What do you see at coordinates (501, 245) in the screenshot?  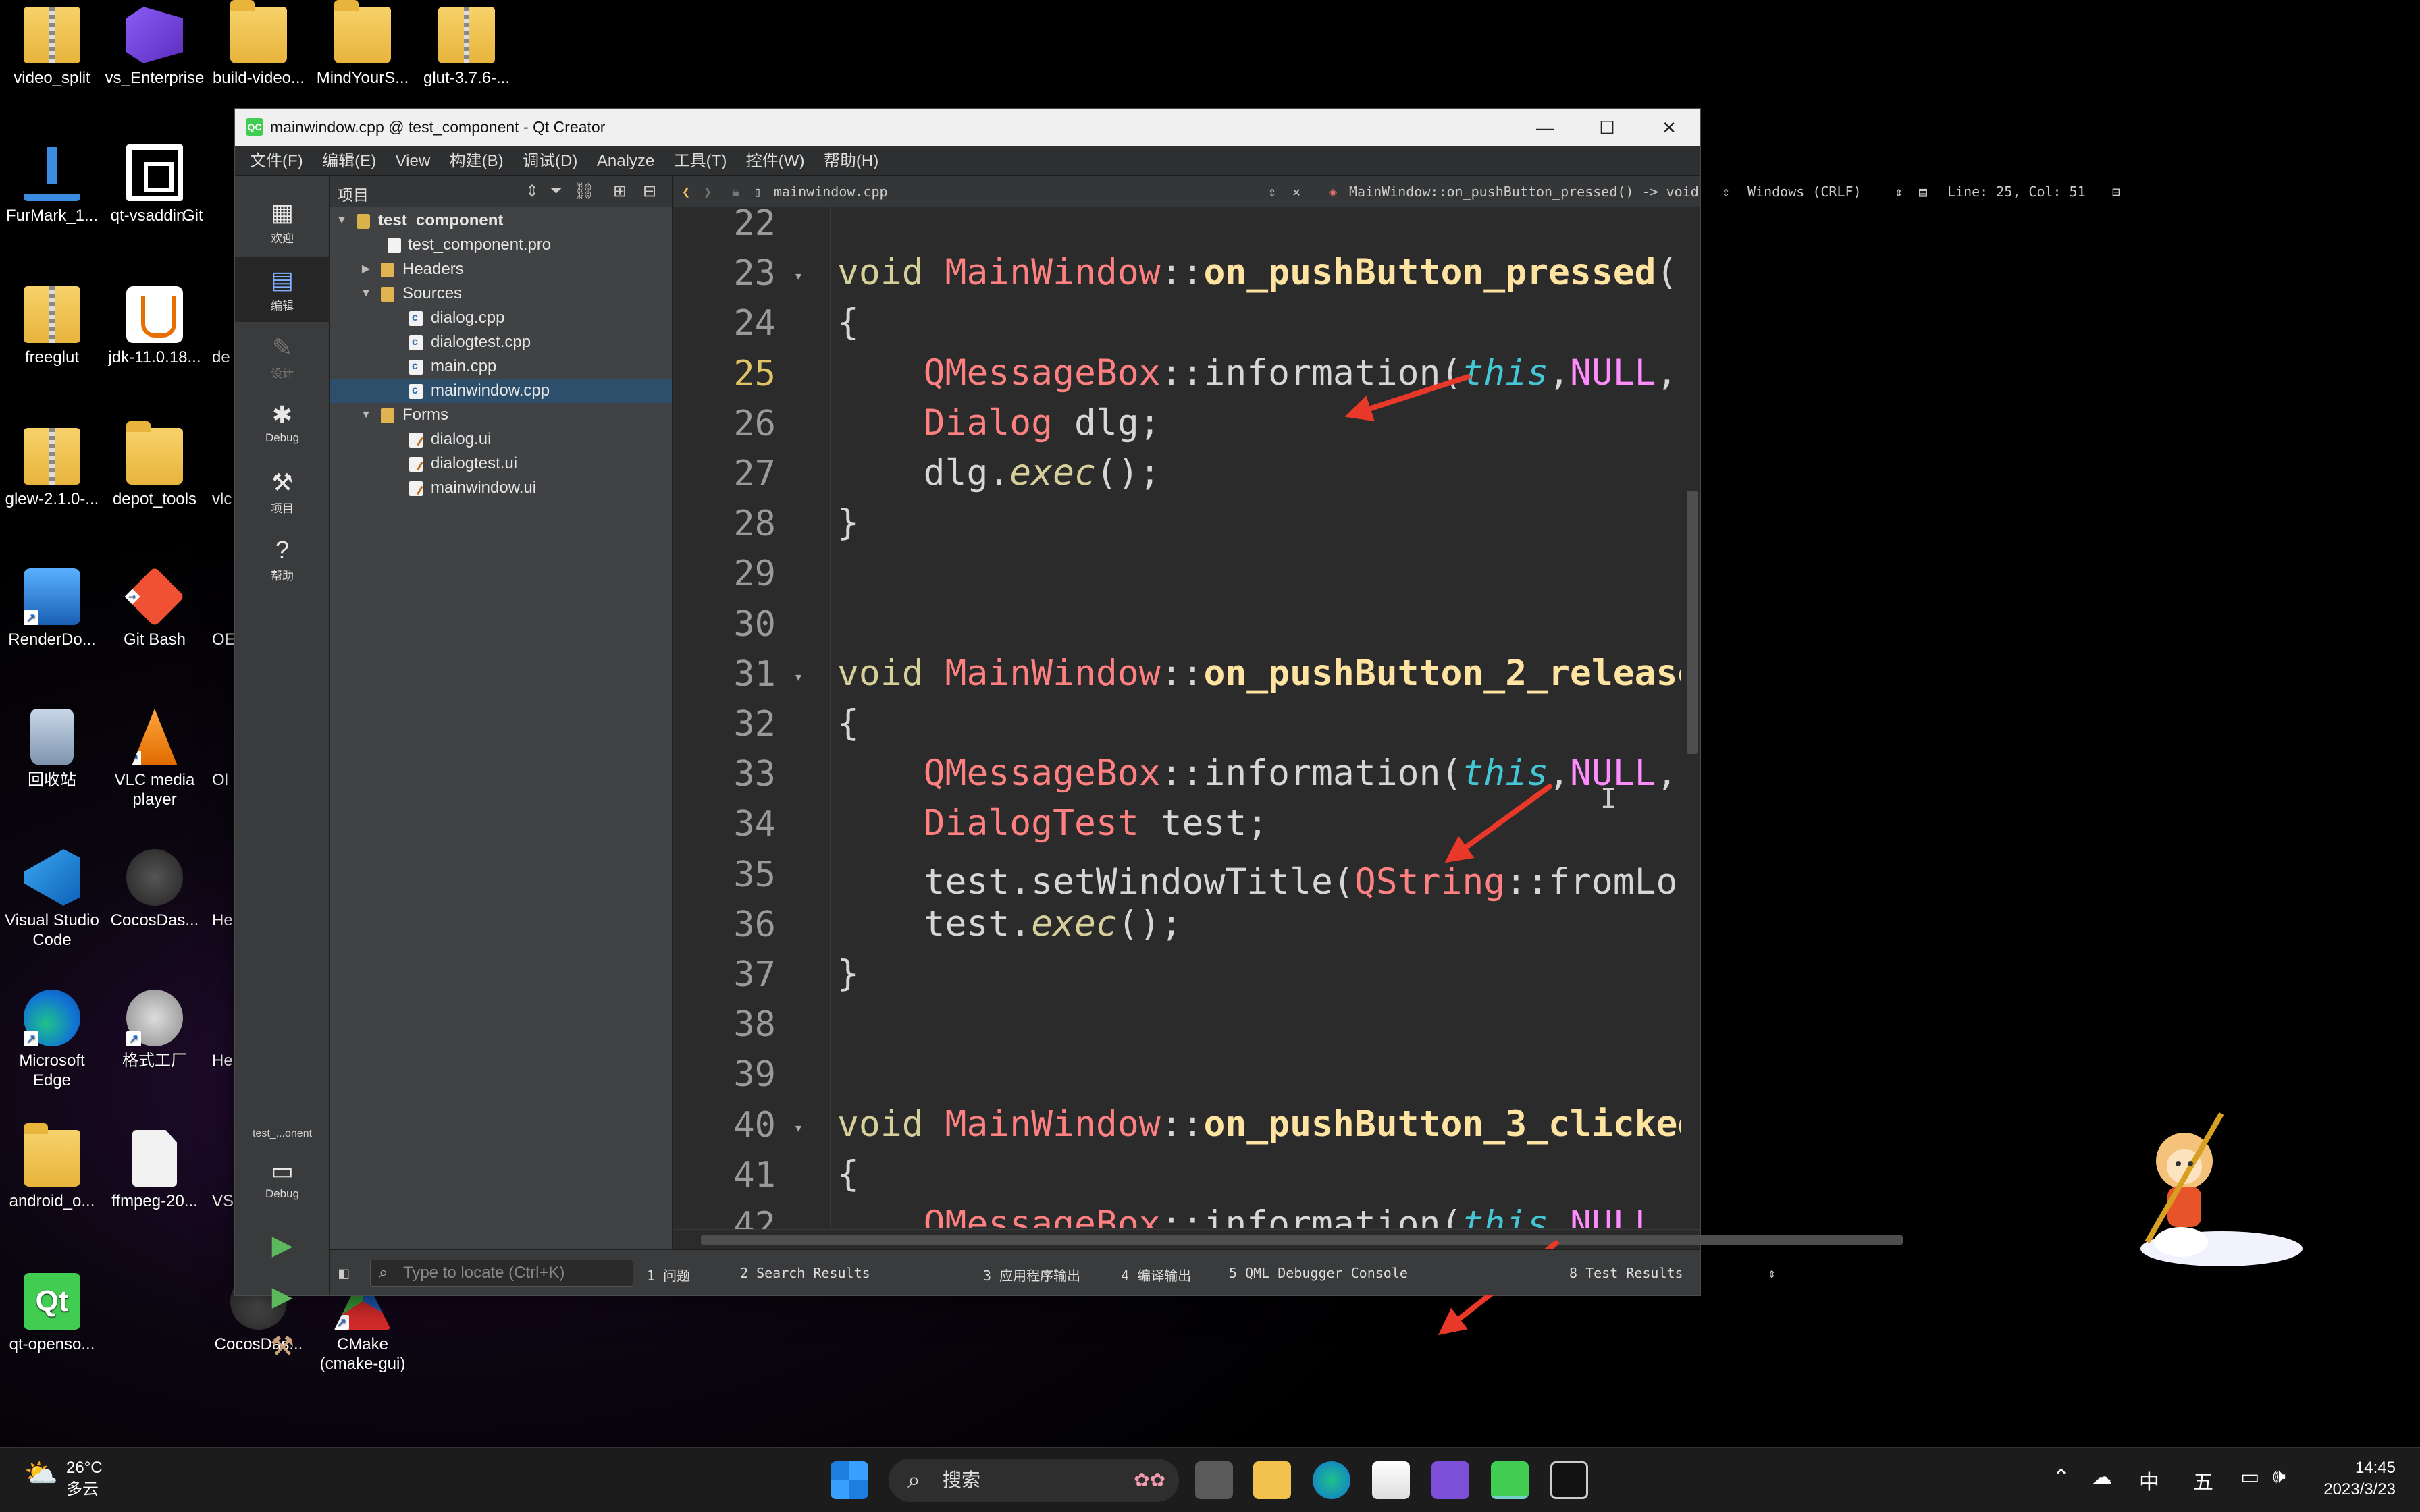 I see `tree-item-pro-file: test_component.pro` at bounding box center [501, 245].